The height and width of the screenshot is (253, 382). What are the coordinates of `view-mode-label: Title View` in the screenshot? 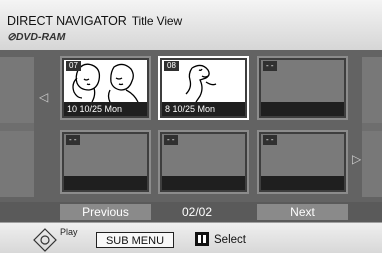 It's located at (157, 21).